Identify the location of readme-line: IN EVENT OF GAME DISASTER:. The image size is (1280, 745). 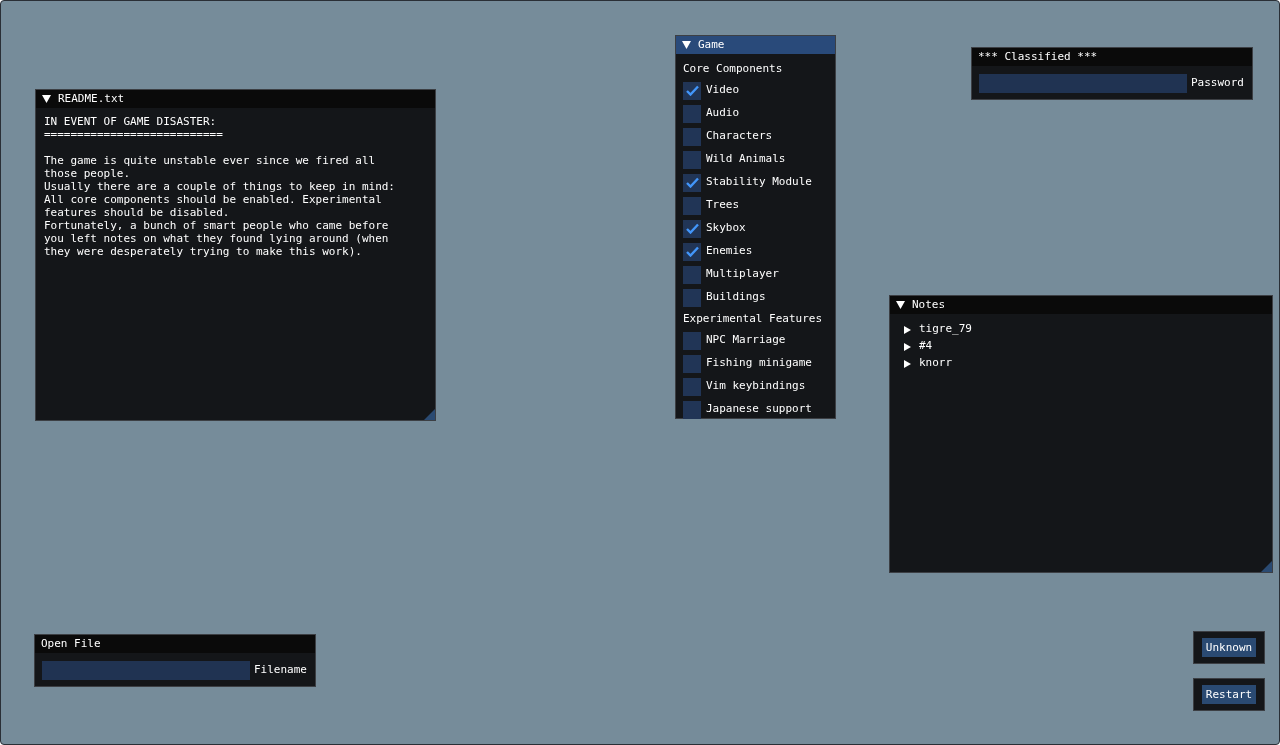
(131, 121).